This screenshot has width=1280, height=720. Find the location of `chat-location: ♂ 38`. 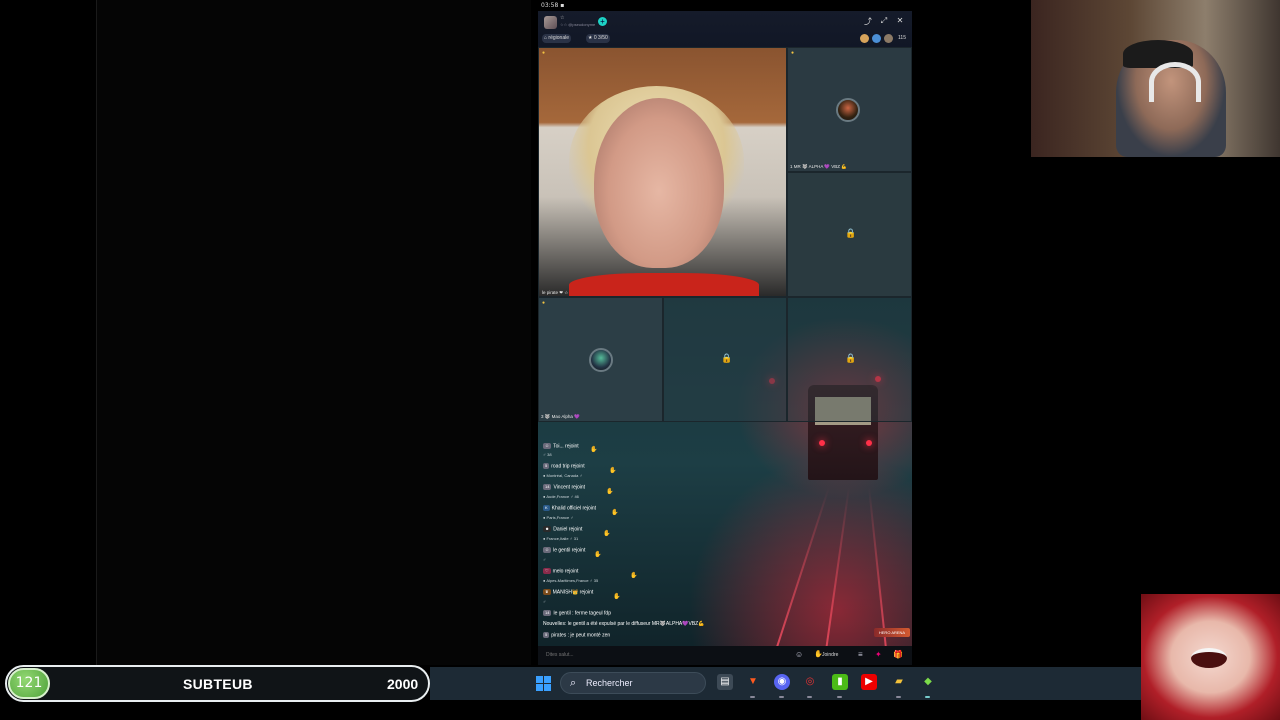

chat-location: ♂ 38 is located at coordinates (547, 454).